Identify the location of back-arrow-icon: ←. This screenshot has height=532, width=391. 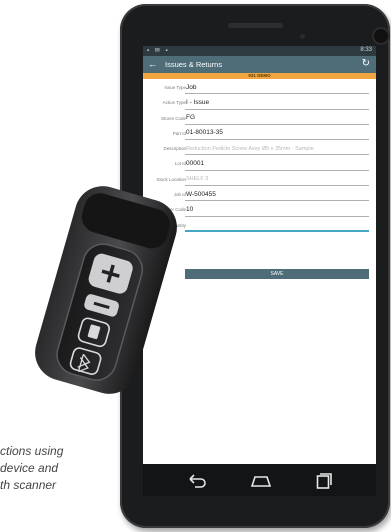
(152, 64).